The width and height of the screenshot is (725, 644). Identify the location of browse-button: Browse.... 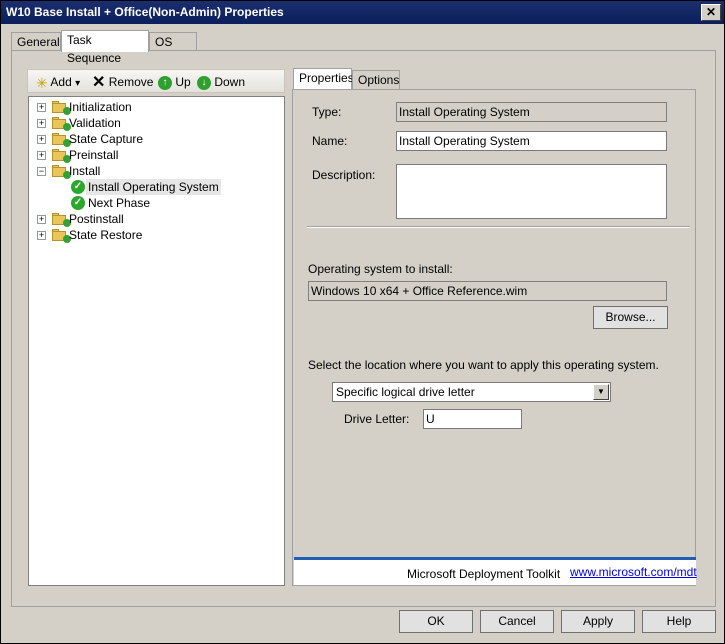
(630, 317).